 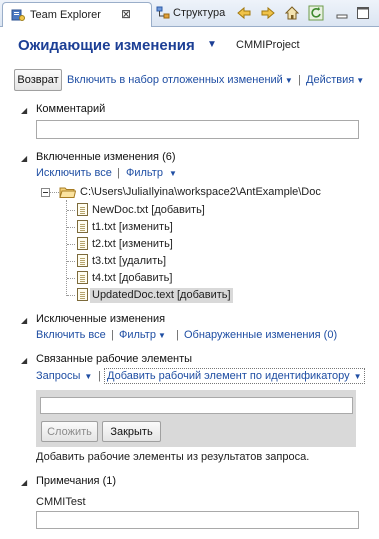 What do you see at coordinates (197, 520) in the screenshot?
I see `note-input` at bounding box center [197, 520].